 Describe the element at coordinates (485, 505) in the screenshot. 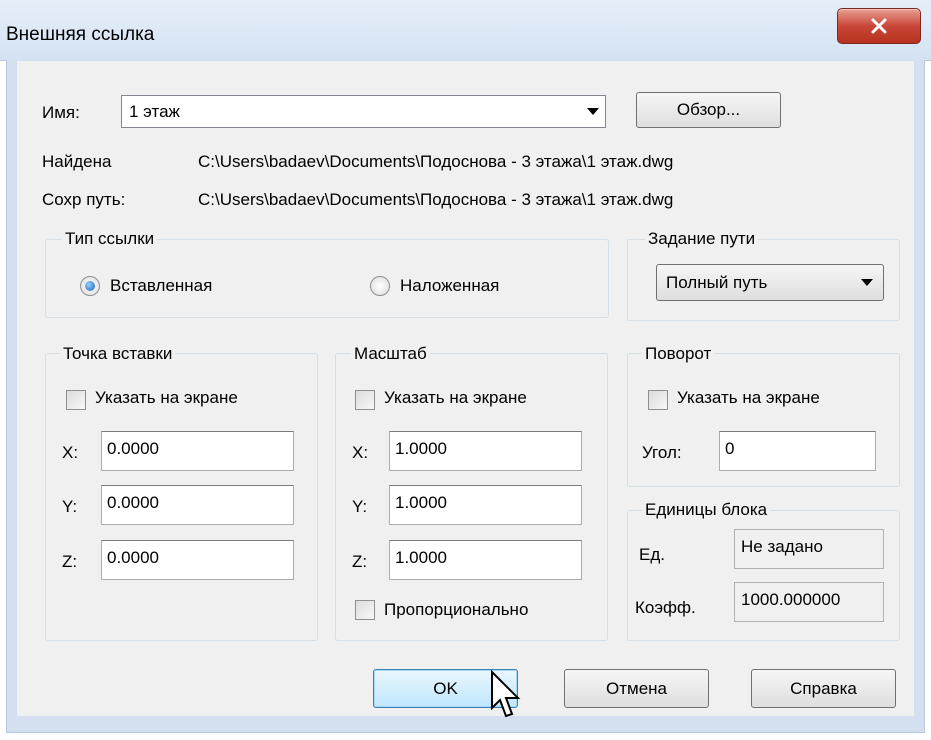

I see `scale-y-input: 1.0000` at that location.